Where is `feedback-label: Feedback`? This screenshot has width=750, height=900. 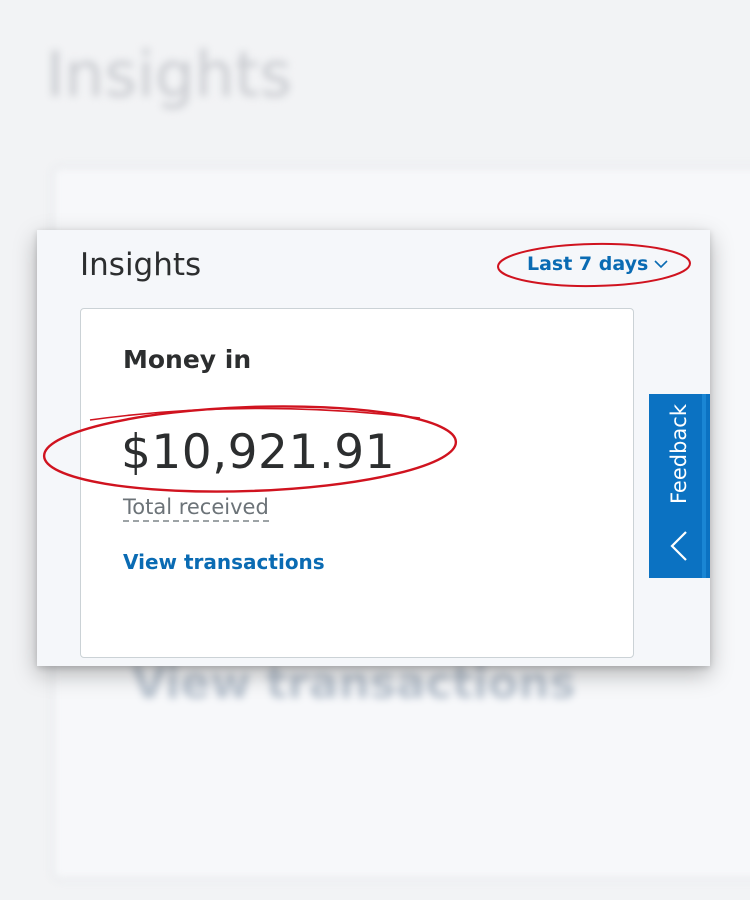 feedback-label: Feedback is located at coordinates (679, 454).